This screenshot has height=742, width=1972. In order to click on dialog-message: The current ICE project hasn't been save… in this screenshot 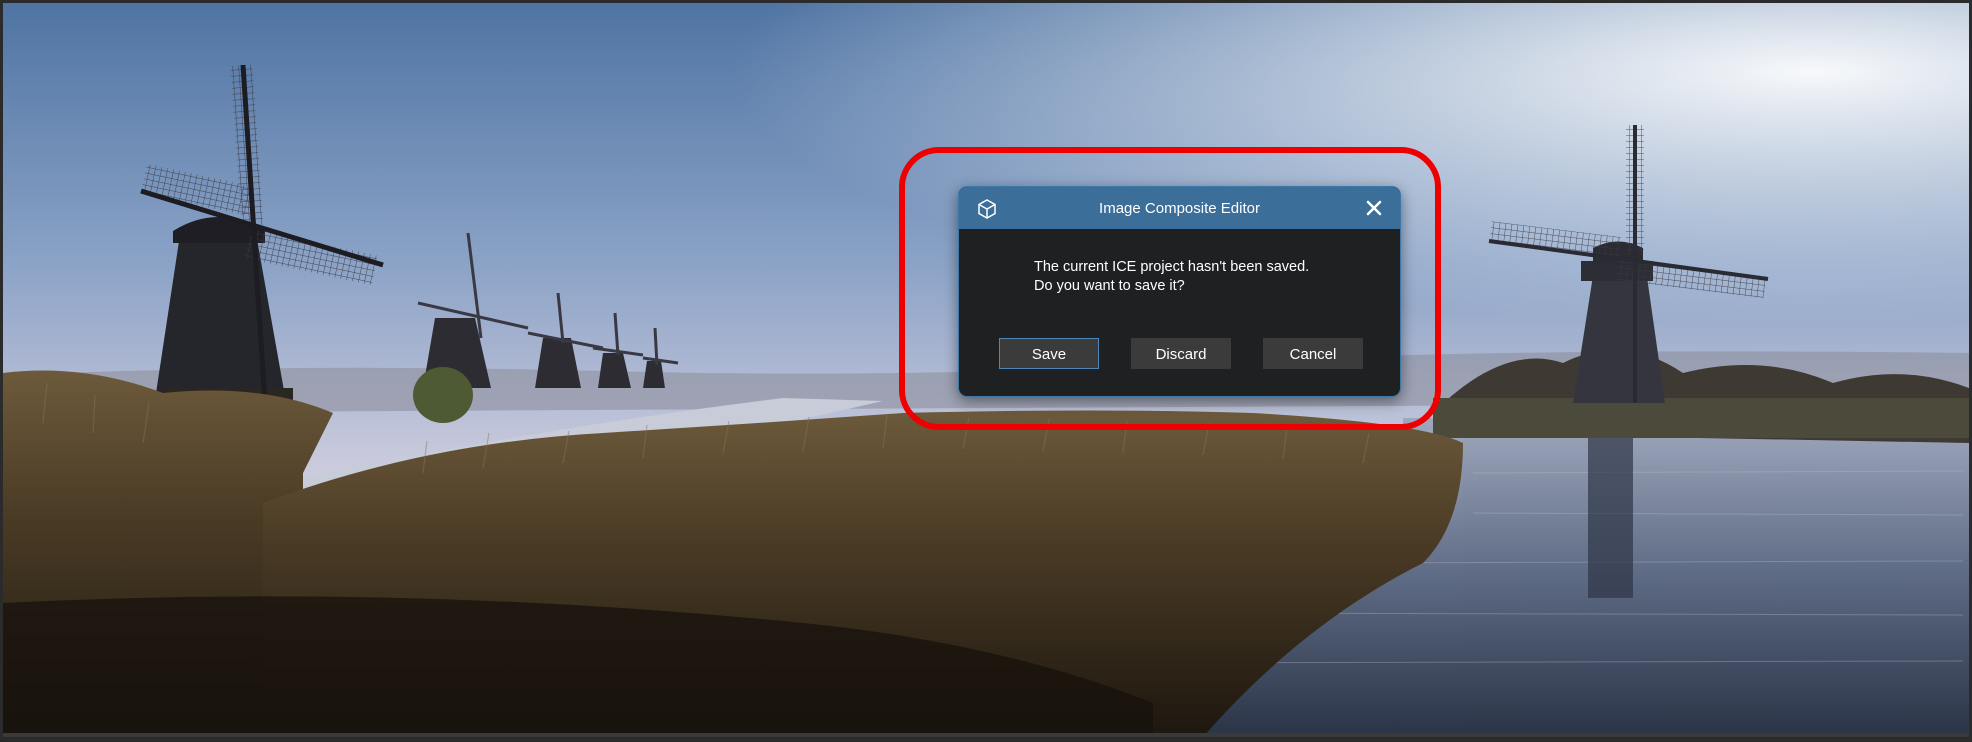, I will do `click(1171, 277)`.